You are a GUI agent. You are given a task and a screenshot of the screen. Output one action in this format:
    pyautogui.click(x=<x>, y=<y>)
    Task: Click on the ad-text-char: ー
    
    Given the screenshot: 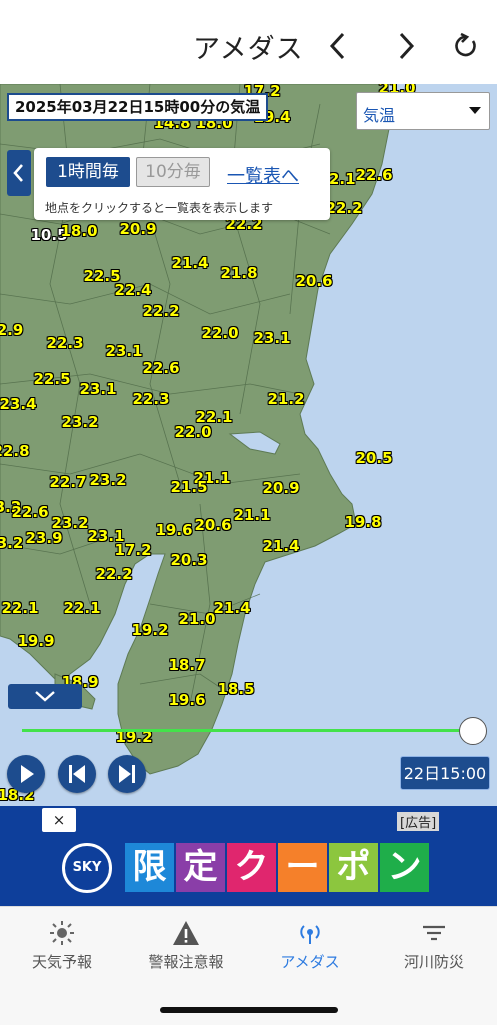 What is the action you would take?
    pyautogui.click(x=302, y=867)
    